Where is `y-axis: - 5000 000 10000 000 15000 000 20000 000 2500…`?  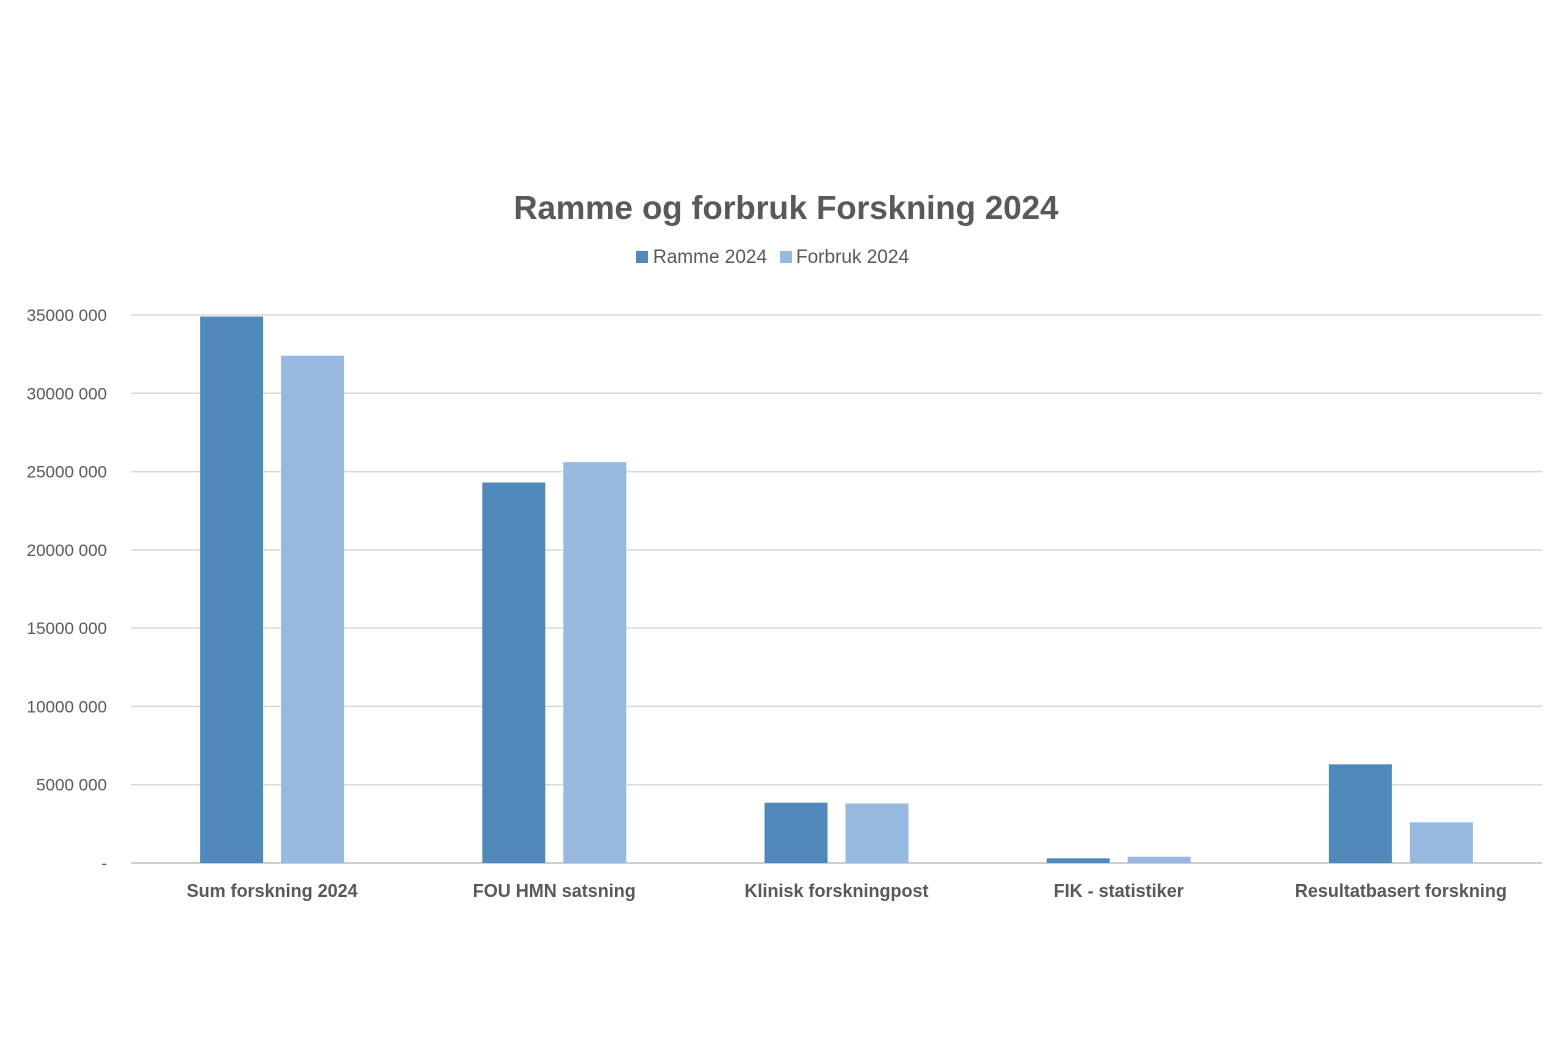
y-axis: - 5000 000 10000 000 15000 000 20000 000 2500… is located at coordinates (67, 589).